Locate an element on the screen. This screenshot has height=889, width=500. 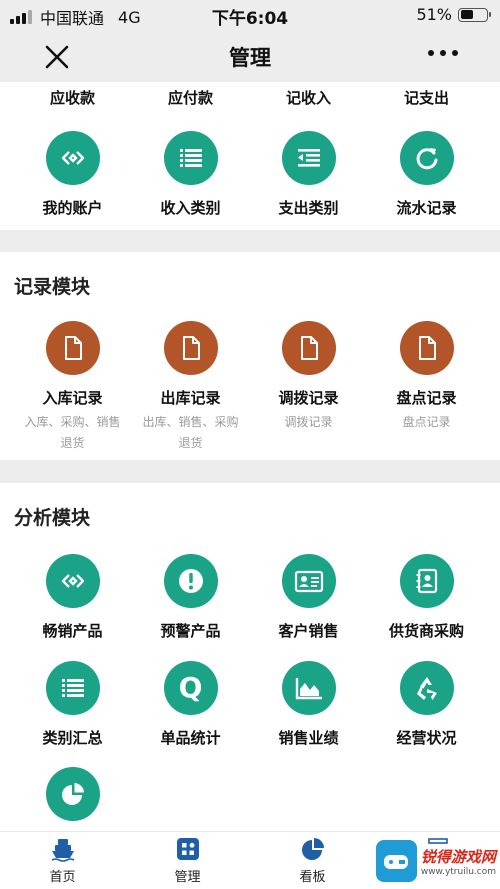
best-selling-icon-circle is located at coordinates (72, 581).